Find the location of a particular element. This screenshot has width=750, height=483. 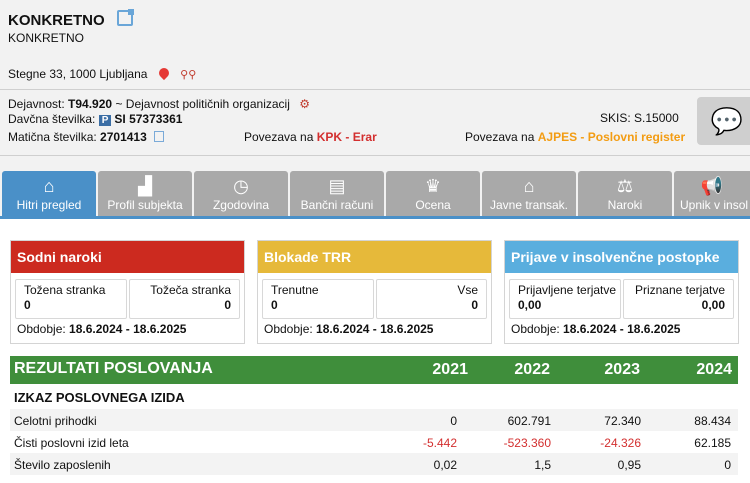

table-row: Število zaposlenih 0,02 1,5 0,95 0 is located at coordinates (374, 464).